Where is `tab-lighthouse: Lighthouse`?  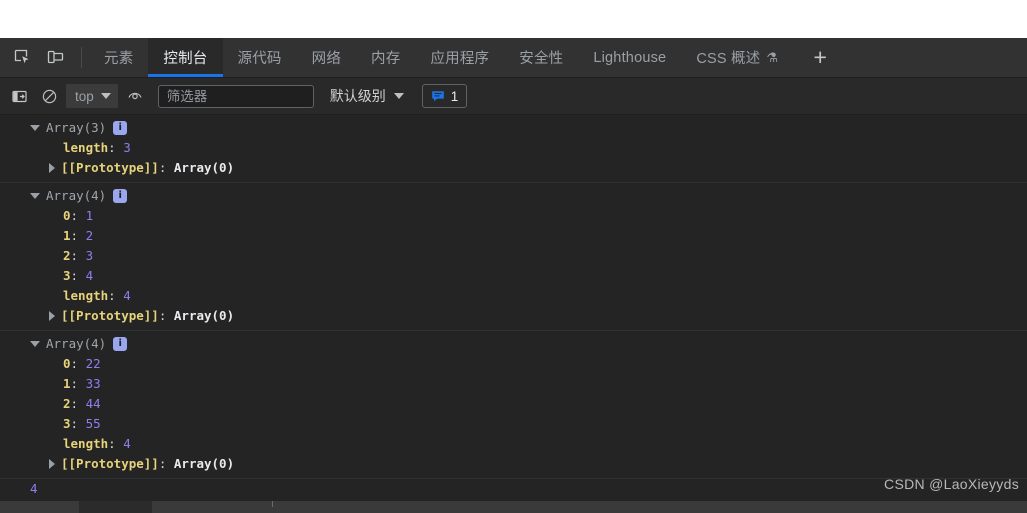
tab-lighthouse: Lighthouse is located at coordinates (629, 57).